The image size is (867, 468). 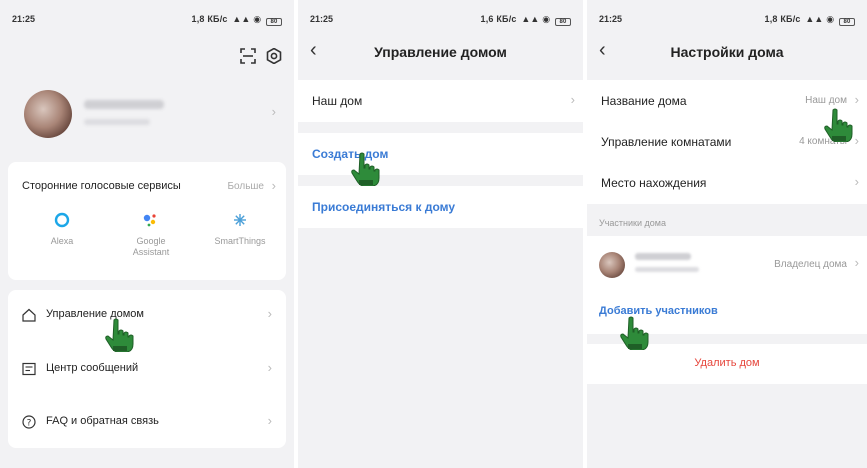 I want to click on home-item: Наш дом ›, so click(x=440, y=101).